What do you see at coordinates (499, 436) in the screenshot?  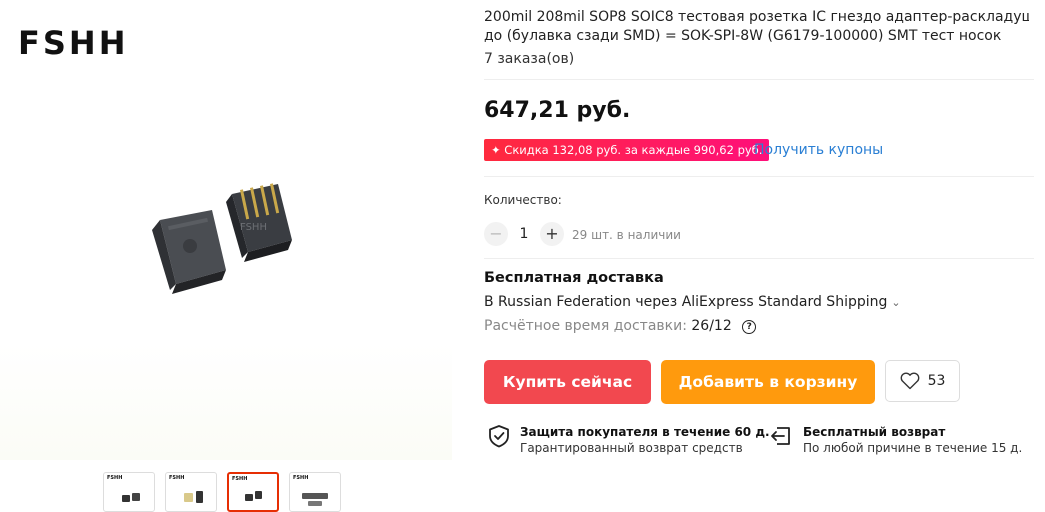 I see `shield-check-icon` at bounding box center [499, 436].